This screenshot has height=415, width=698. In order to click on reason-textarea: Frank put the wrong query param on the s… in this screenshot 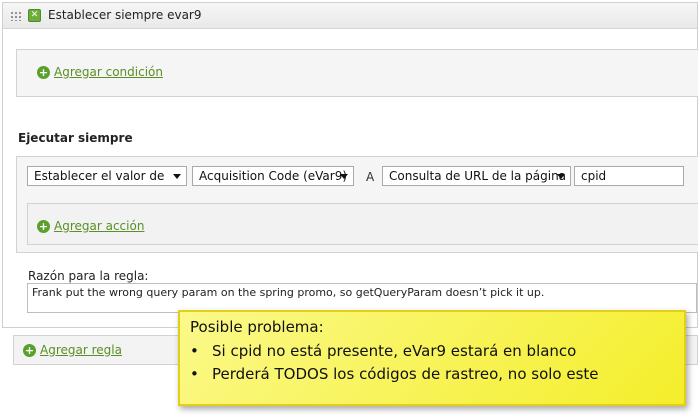, I will do `click(362, 298)`.